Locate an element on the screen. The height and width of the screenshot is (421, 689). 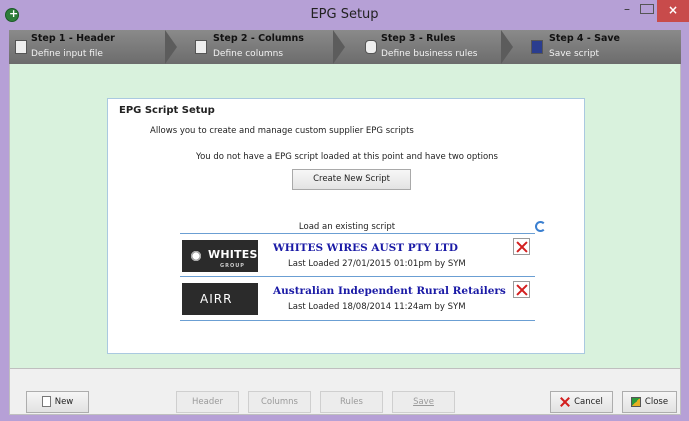
script-last-loaded: Last Loaded 18/08/2014 11:24am by SYM is located at coordinates (377, 307).